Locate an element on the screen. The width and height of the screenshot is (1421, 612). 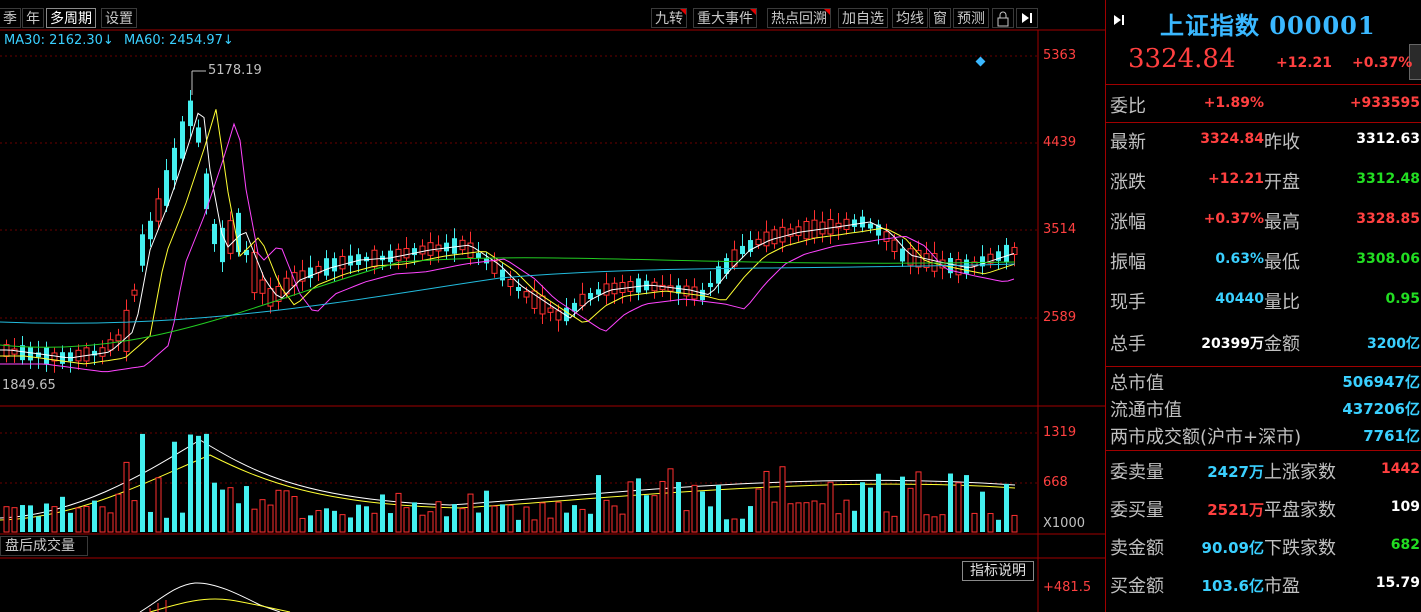
price-axis-label: 4439 is located at coordinates (1060, 142).